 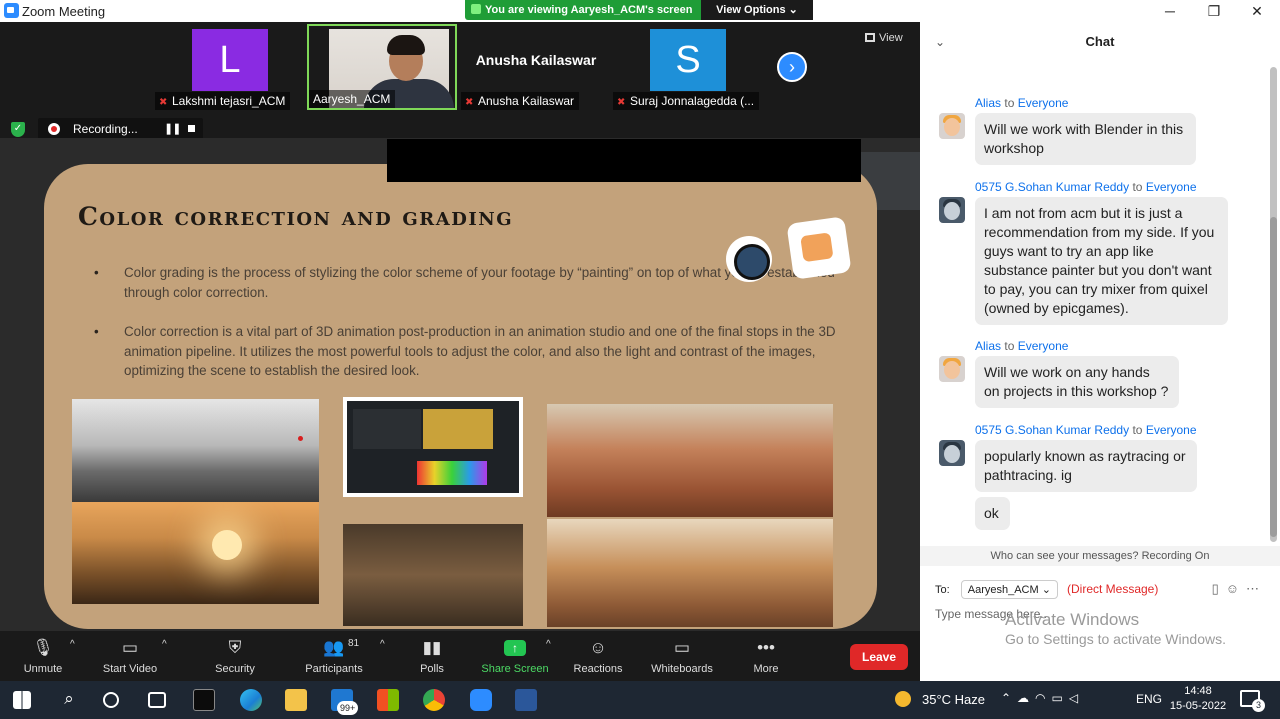 I want to click on participant-display-name: Anusha Kailaswar, so click(x=536, y=60).